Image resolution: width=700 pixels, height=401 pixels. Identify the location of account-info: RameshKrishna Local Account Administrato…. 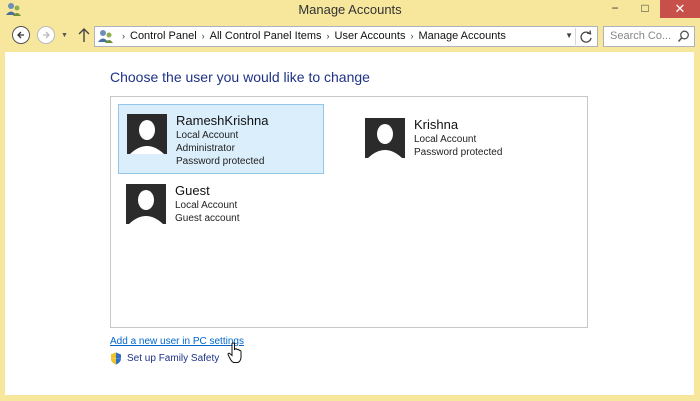
(222, 140).